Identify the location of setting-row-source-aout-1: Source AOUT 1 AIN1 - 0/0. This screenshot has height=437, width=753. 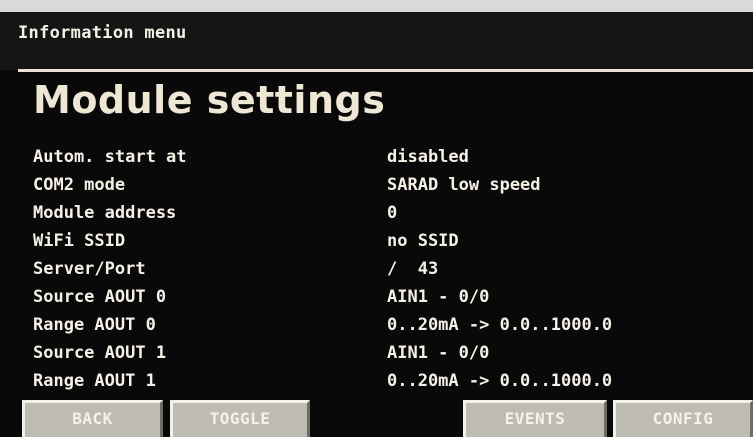
(383, 353).